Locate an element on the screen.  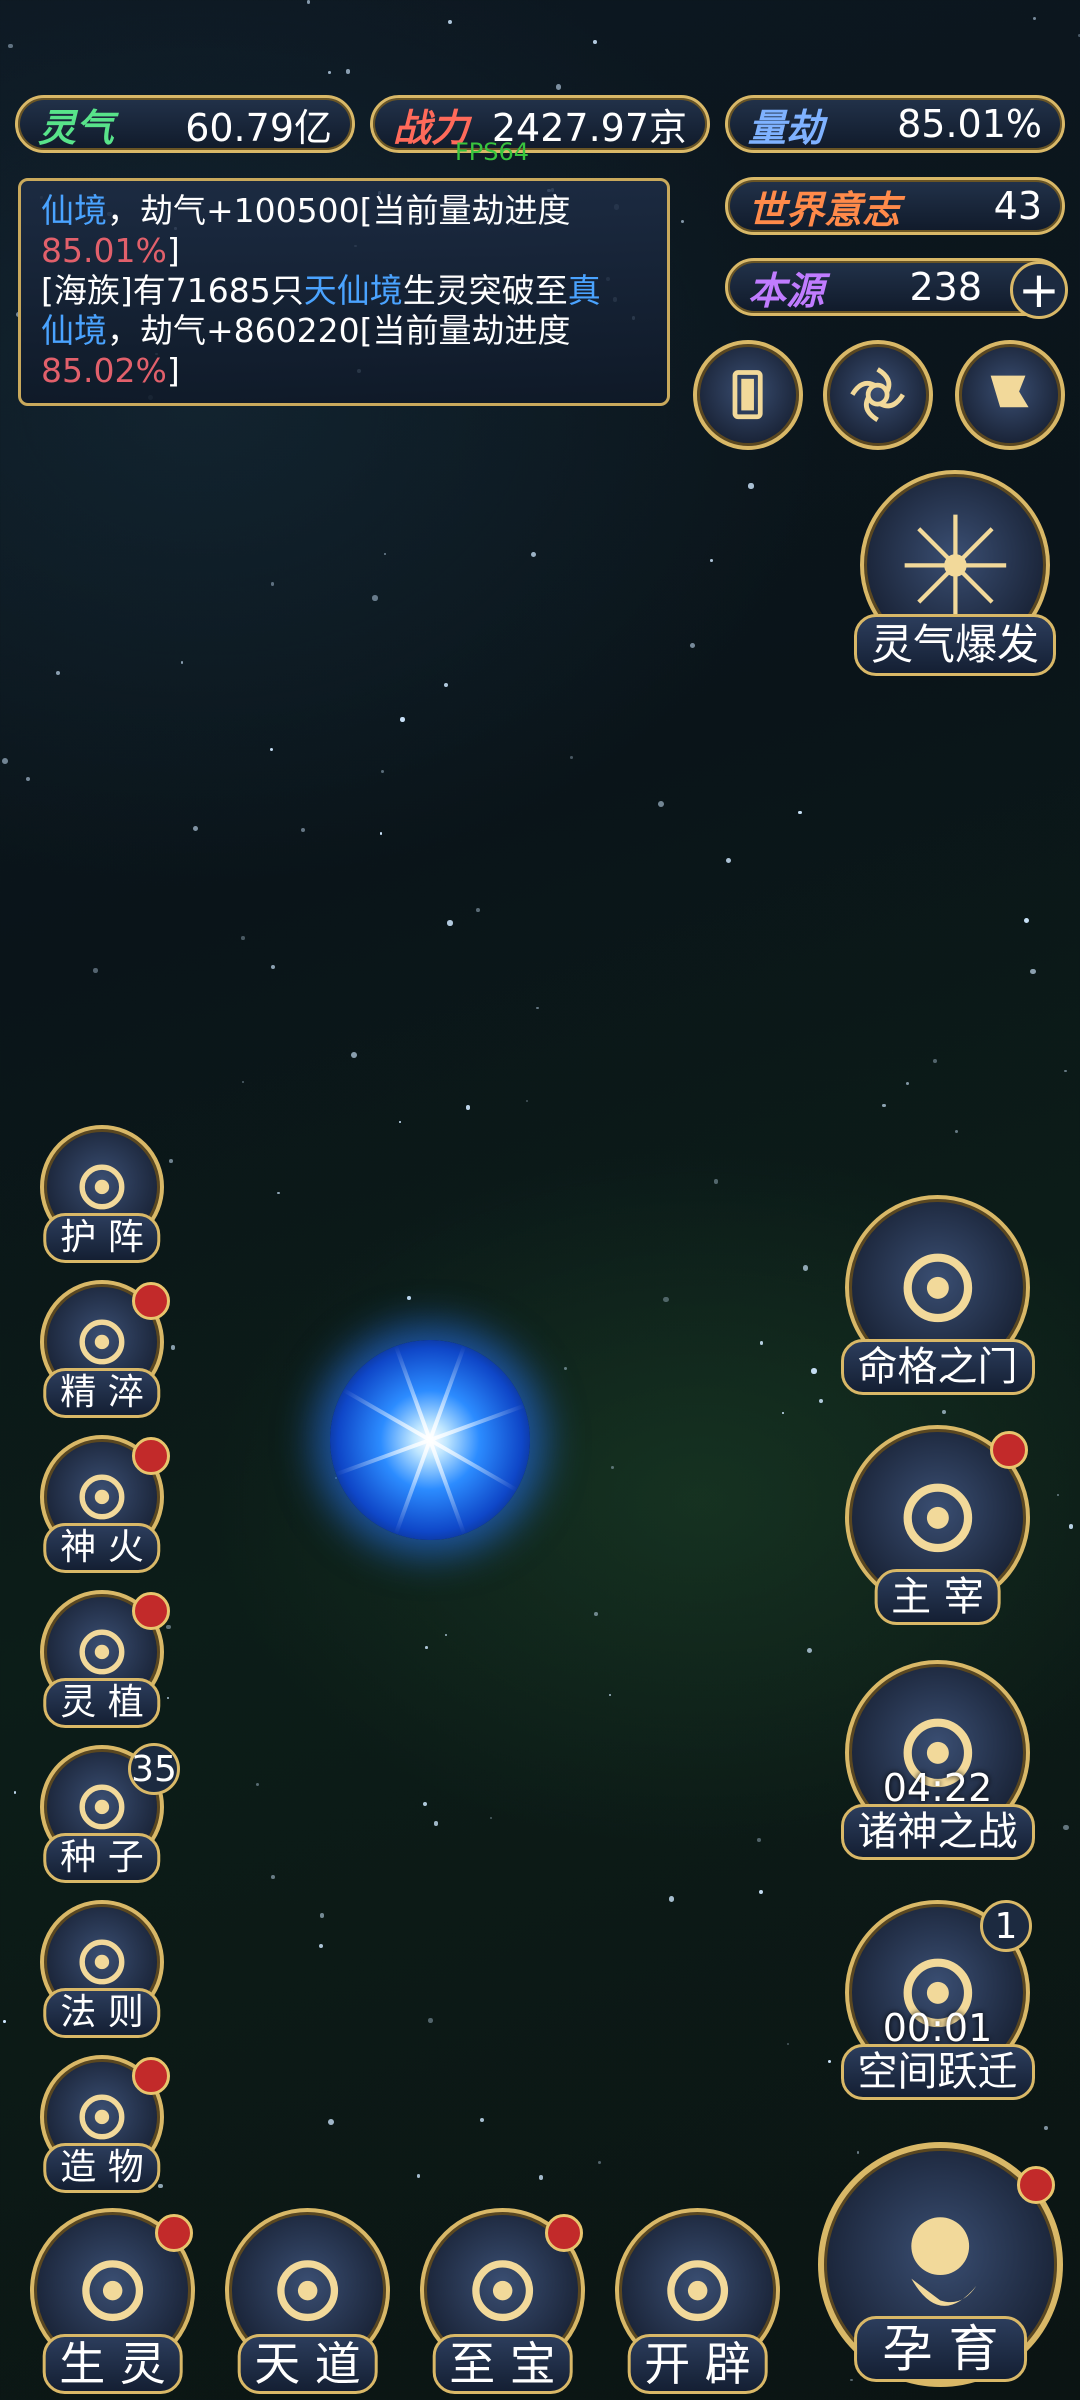
liangjie-stat: 量劫 85.01% is located at coordinates (895, 124).